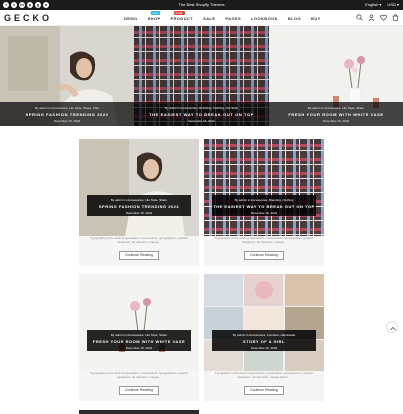 Image resolution: width=403 pixels, height=414 pixels. I want to click on post-title: SPRING FASHION TRENDING 2022, so click(139, 206).